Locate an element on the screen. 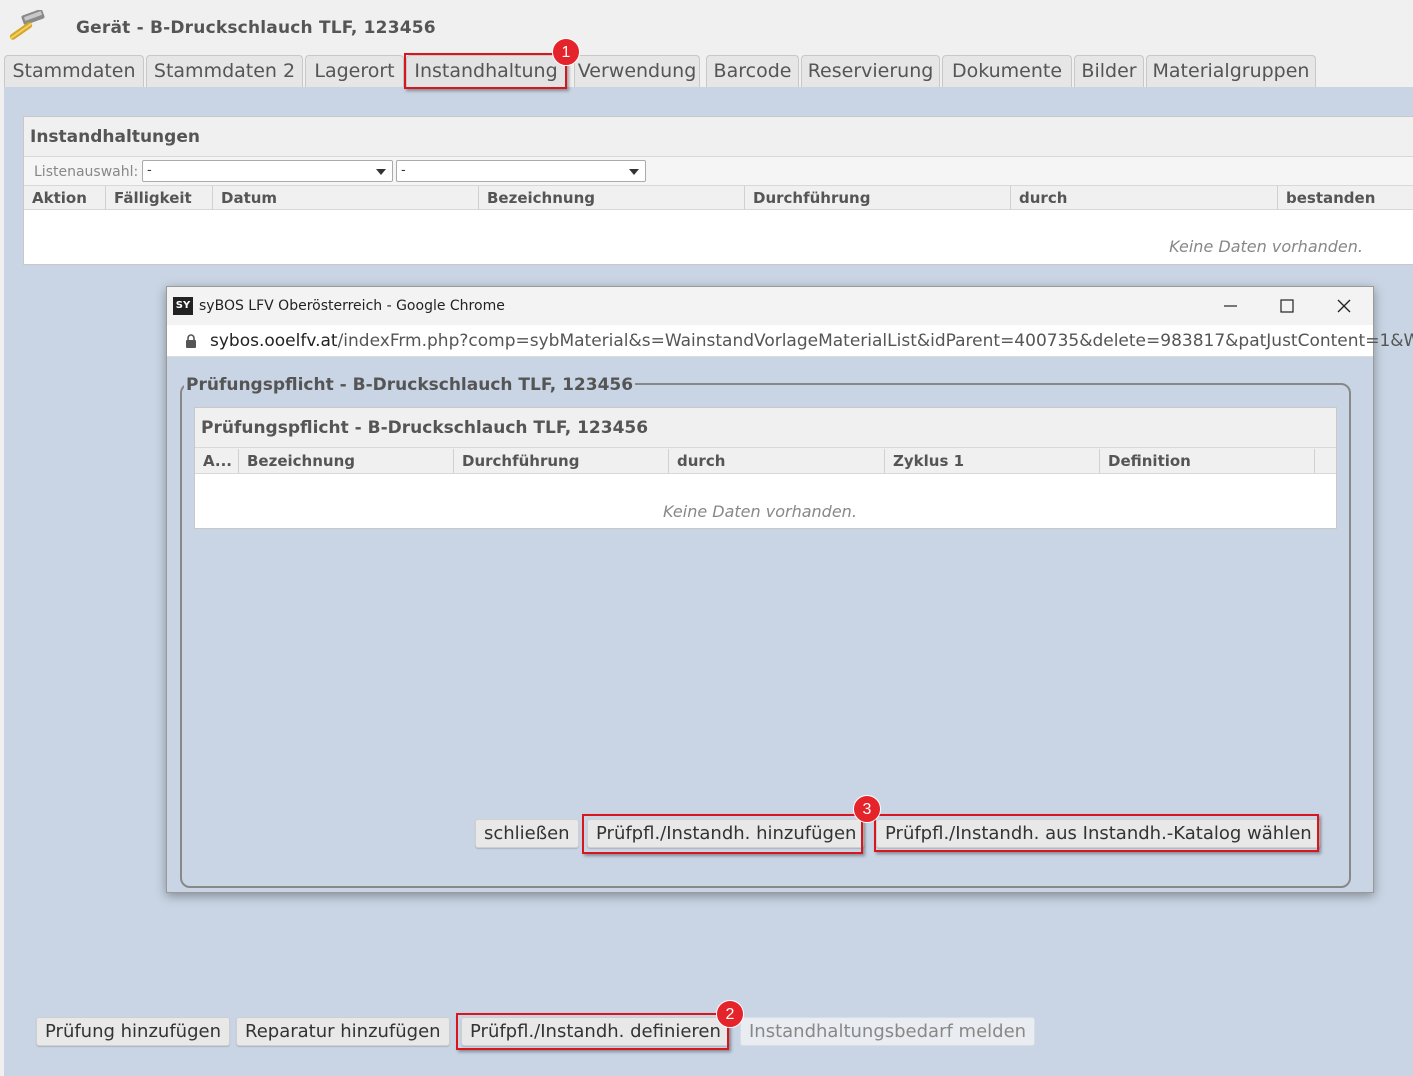 Image resolution: width=1413 pixels, height=1076 pixels. add-check-button: Prüfung hinzufügen is located at coordinates (133, 1031).